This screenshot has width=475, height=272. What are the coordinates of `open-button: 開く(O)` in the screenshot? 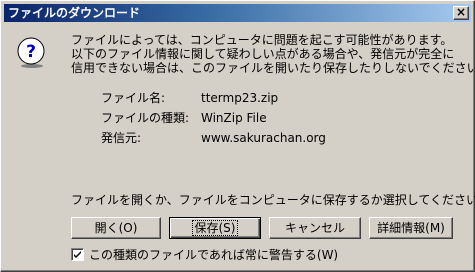 It's located at (116, 228).